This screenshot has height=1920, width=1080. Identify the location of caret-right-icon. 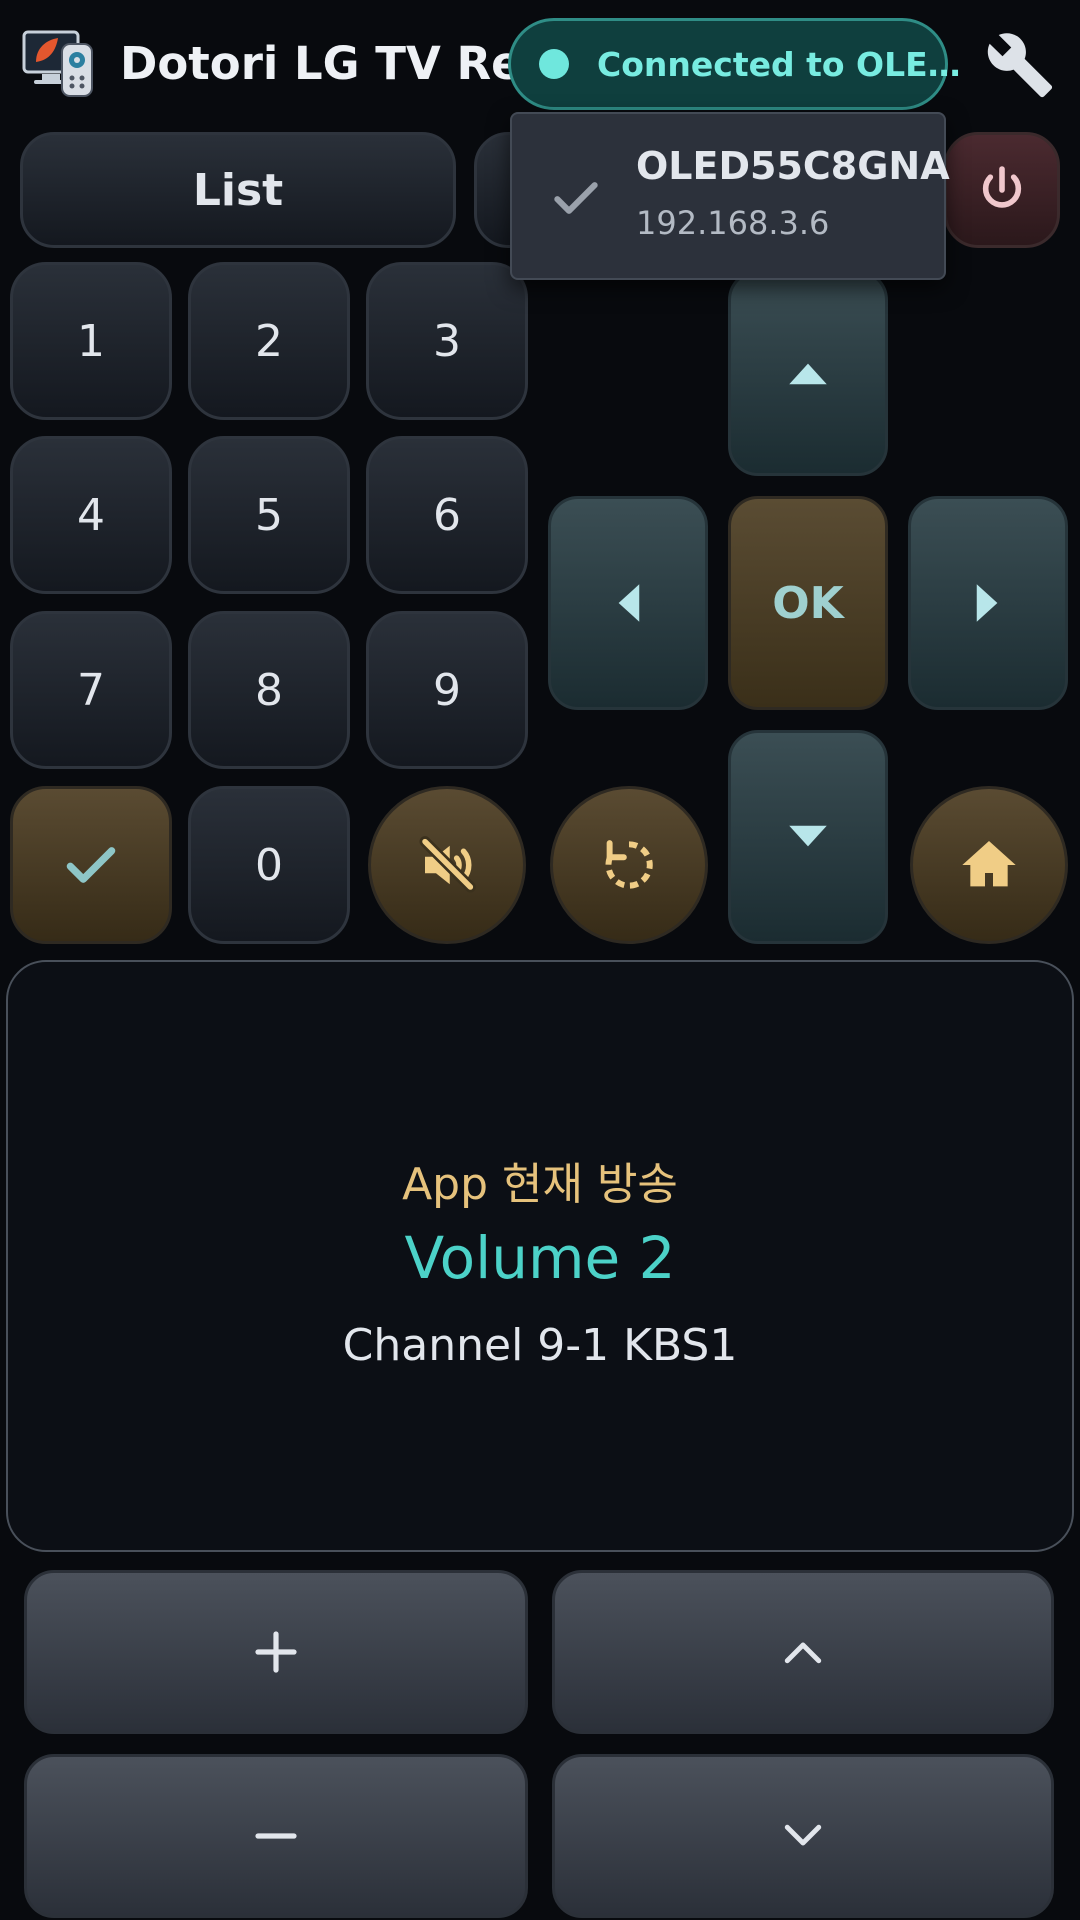
(987, 603).